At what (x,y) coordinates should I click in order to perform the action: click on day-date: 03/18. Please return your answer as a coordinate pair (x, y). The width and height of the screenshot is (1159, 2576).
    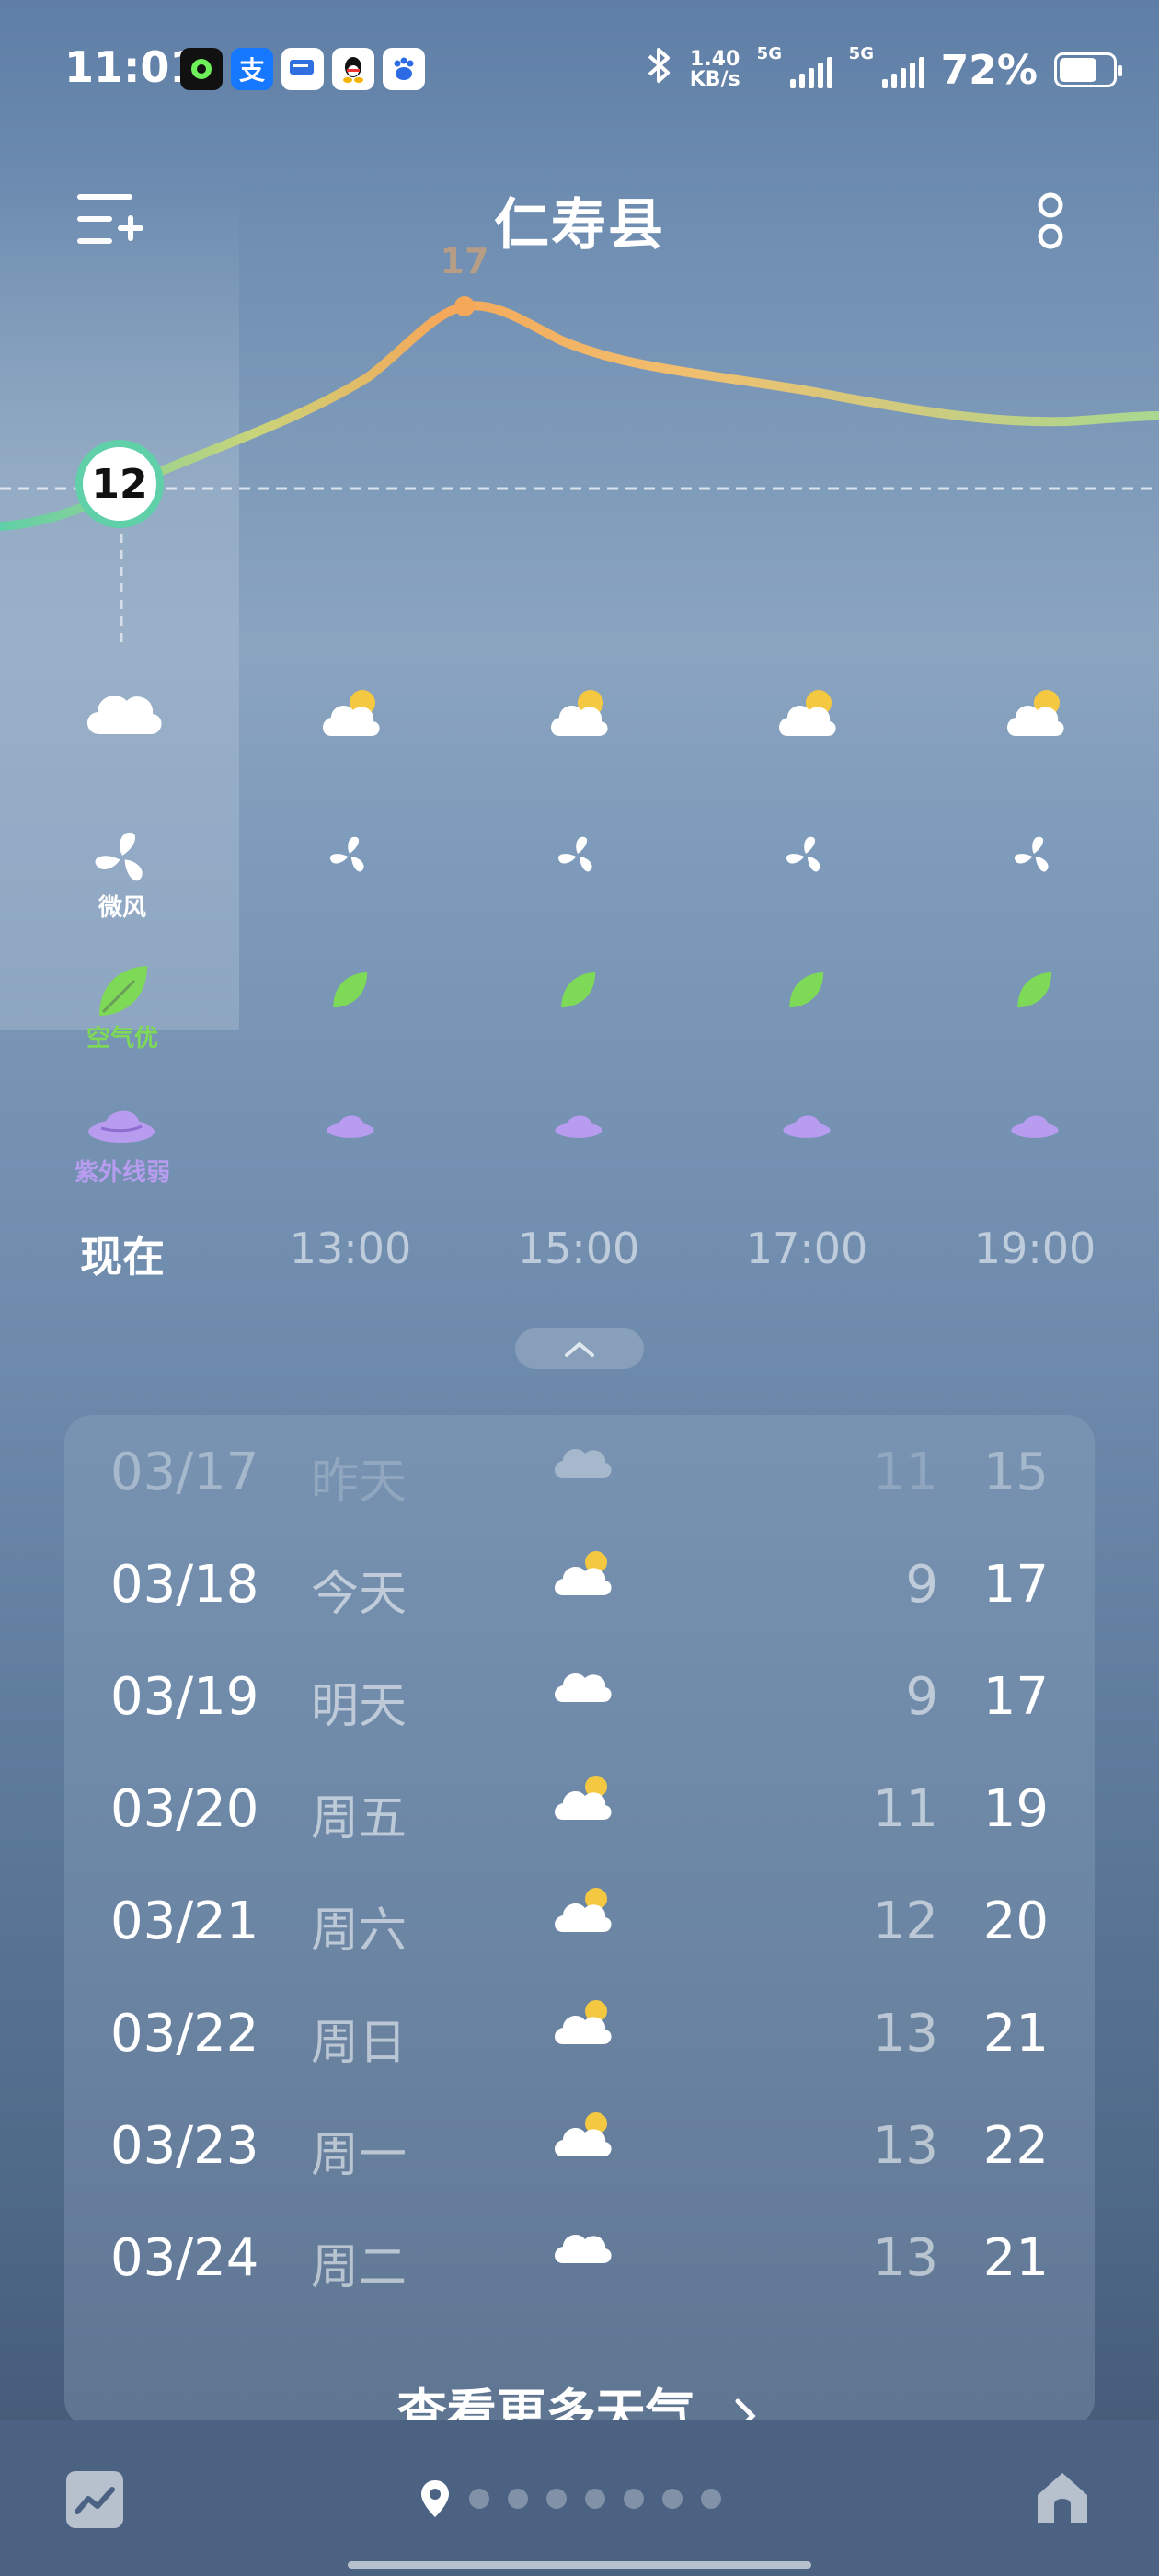
    Looking at the image, I should click on (184, 1585).